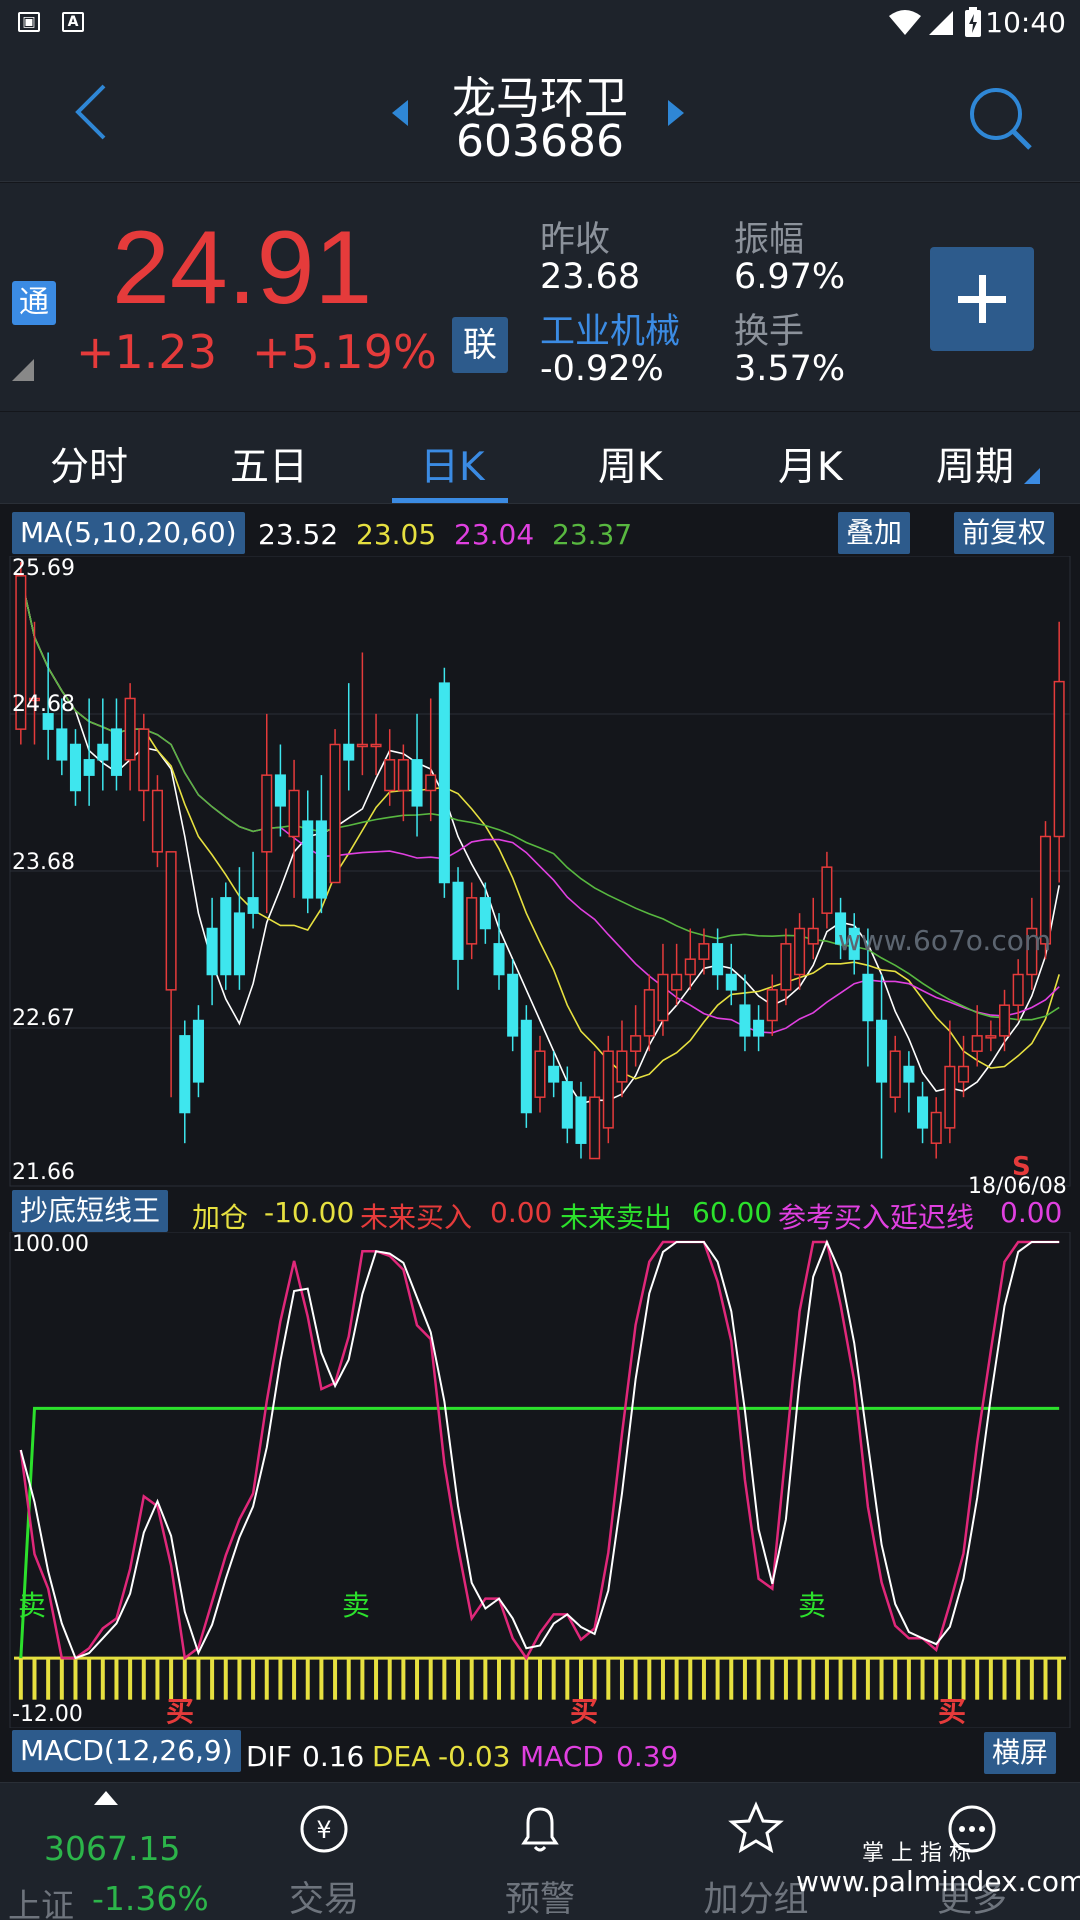  Describe the element at coordinates (590, 277) in the screenshot. I see `prev-close-value: 23.68` at that location.